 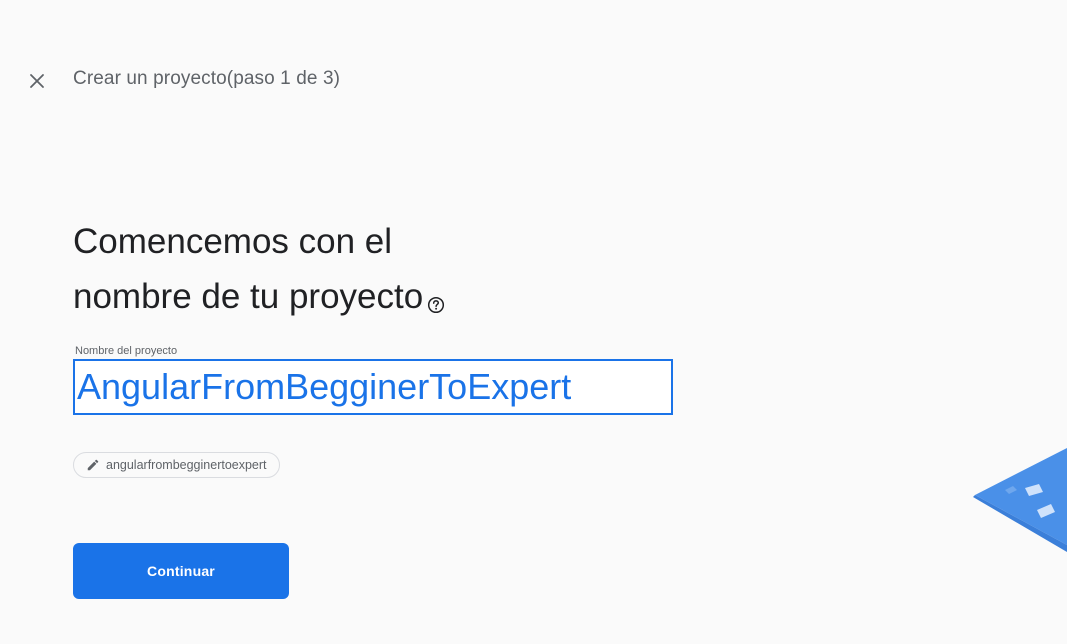 What do you see at coordinates (436, 302) in the screenshot?
I see `help-circle-icon` at bounding box center [436, 302].